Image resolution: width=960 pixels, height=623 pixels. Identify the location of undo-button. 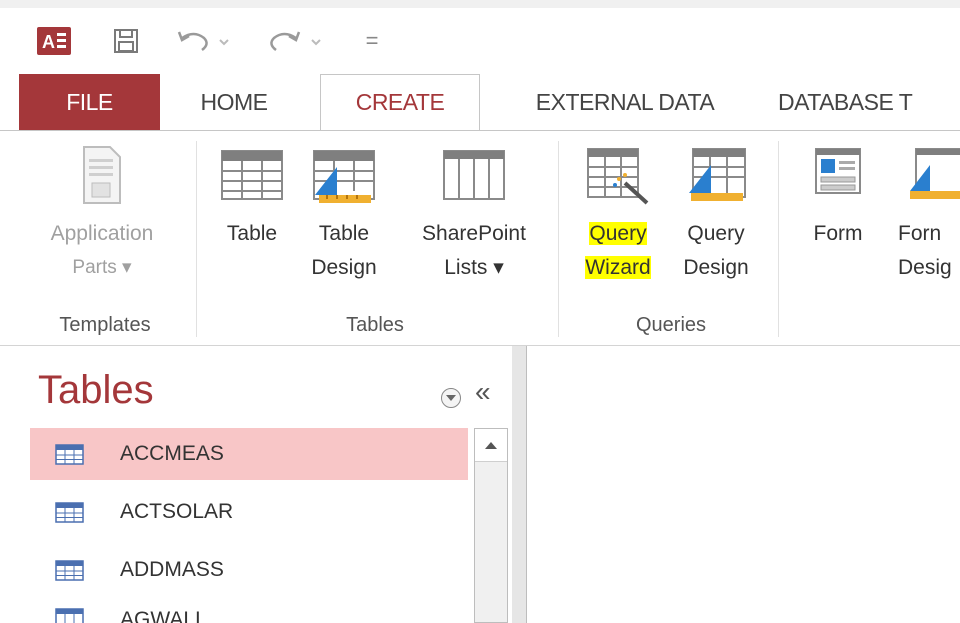
(205, 41).